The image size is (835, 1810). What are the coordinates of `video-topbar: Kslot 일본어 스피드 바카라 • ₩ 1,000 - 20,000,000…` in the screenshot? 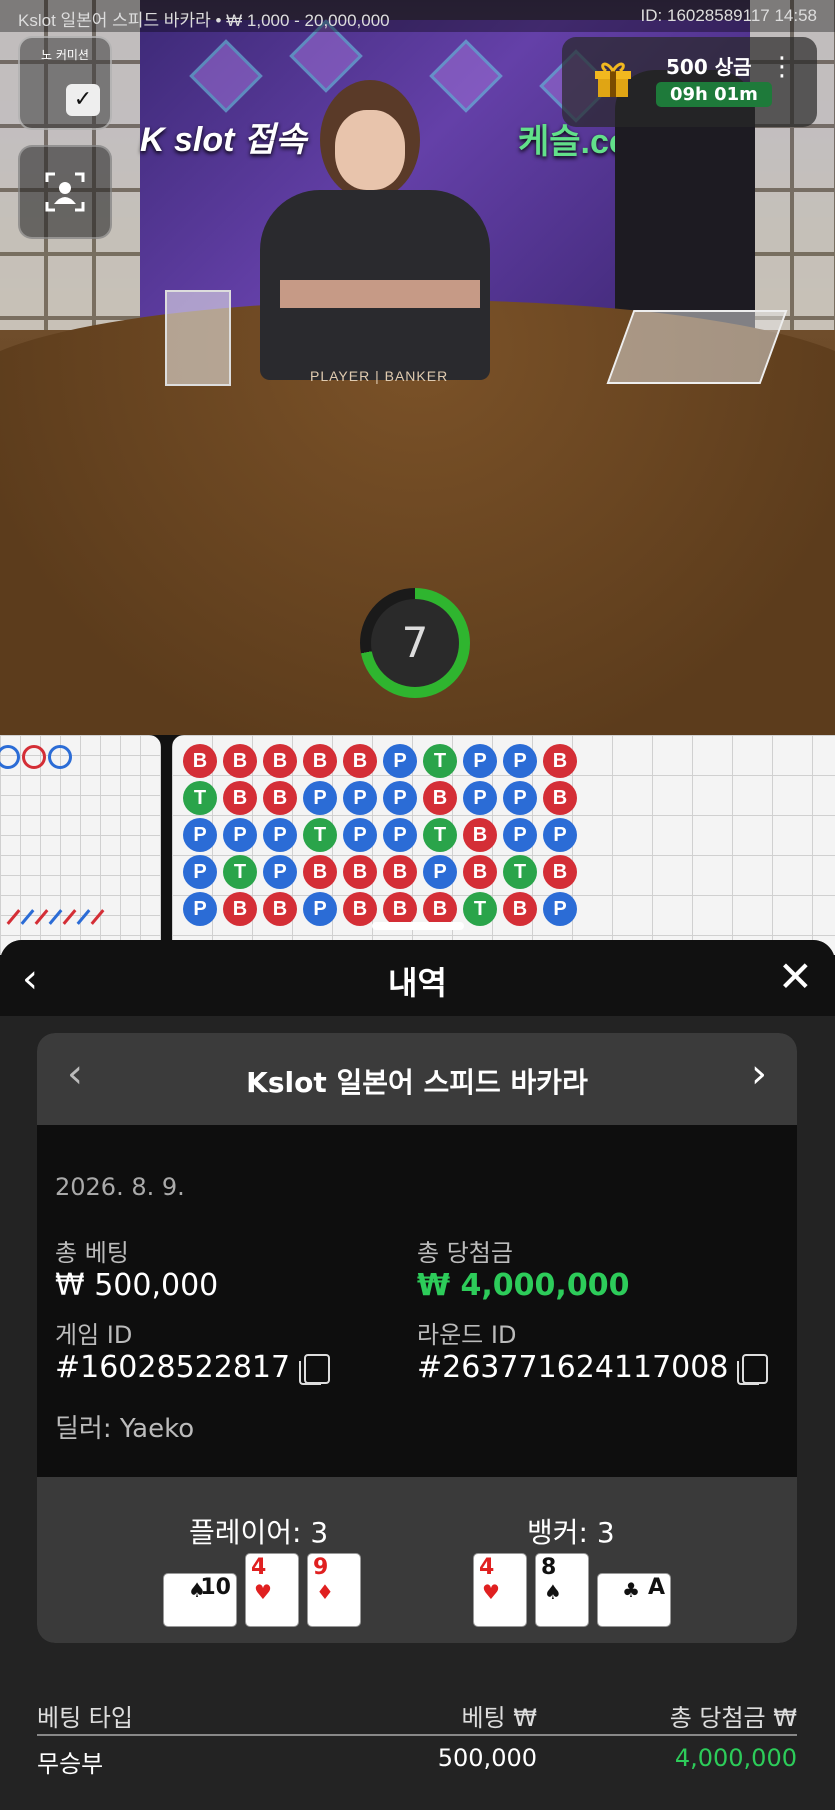 It's located at (417, 16).